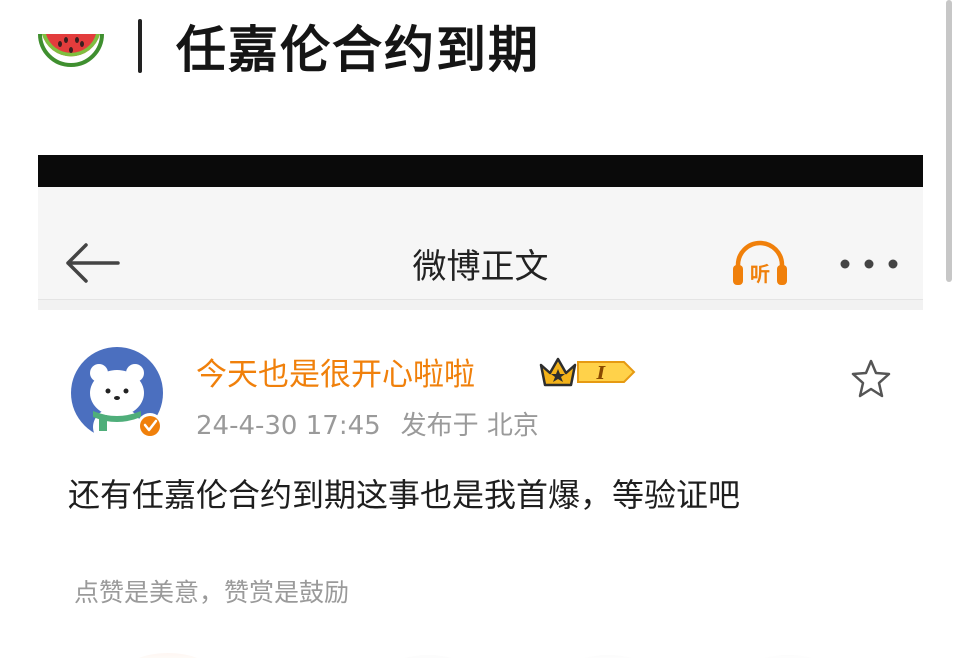 The width and height of the screenshot is (960, 658). Describe the element at coordinates (117, 393) in the screenshot. I see `avatar` at that location.